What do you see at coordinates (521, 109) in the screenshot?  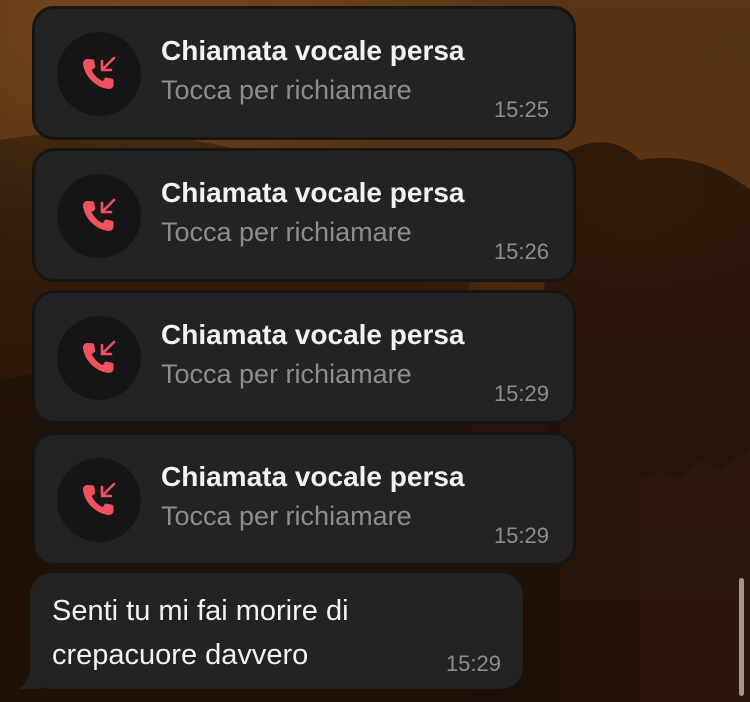 I see `message-time: 15:25` at bounding box center [521, 109].